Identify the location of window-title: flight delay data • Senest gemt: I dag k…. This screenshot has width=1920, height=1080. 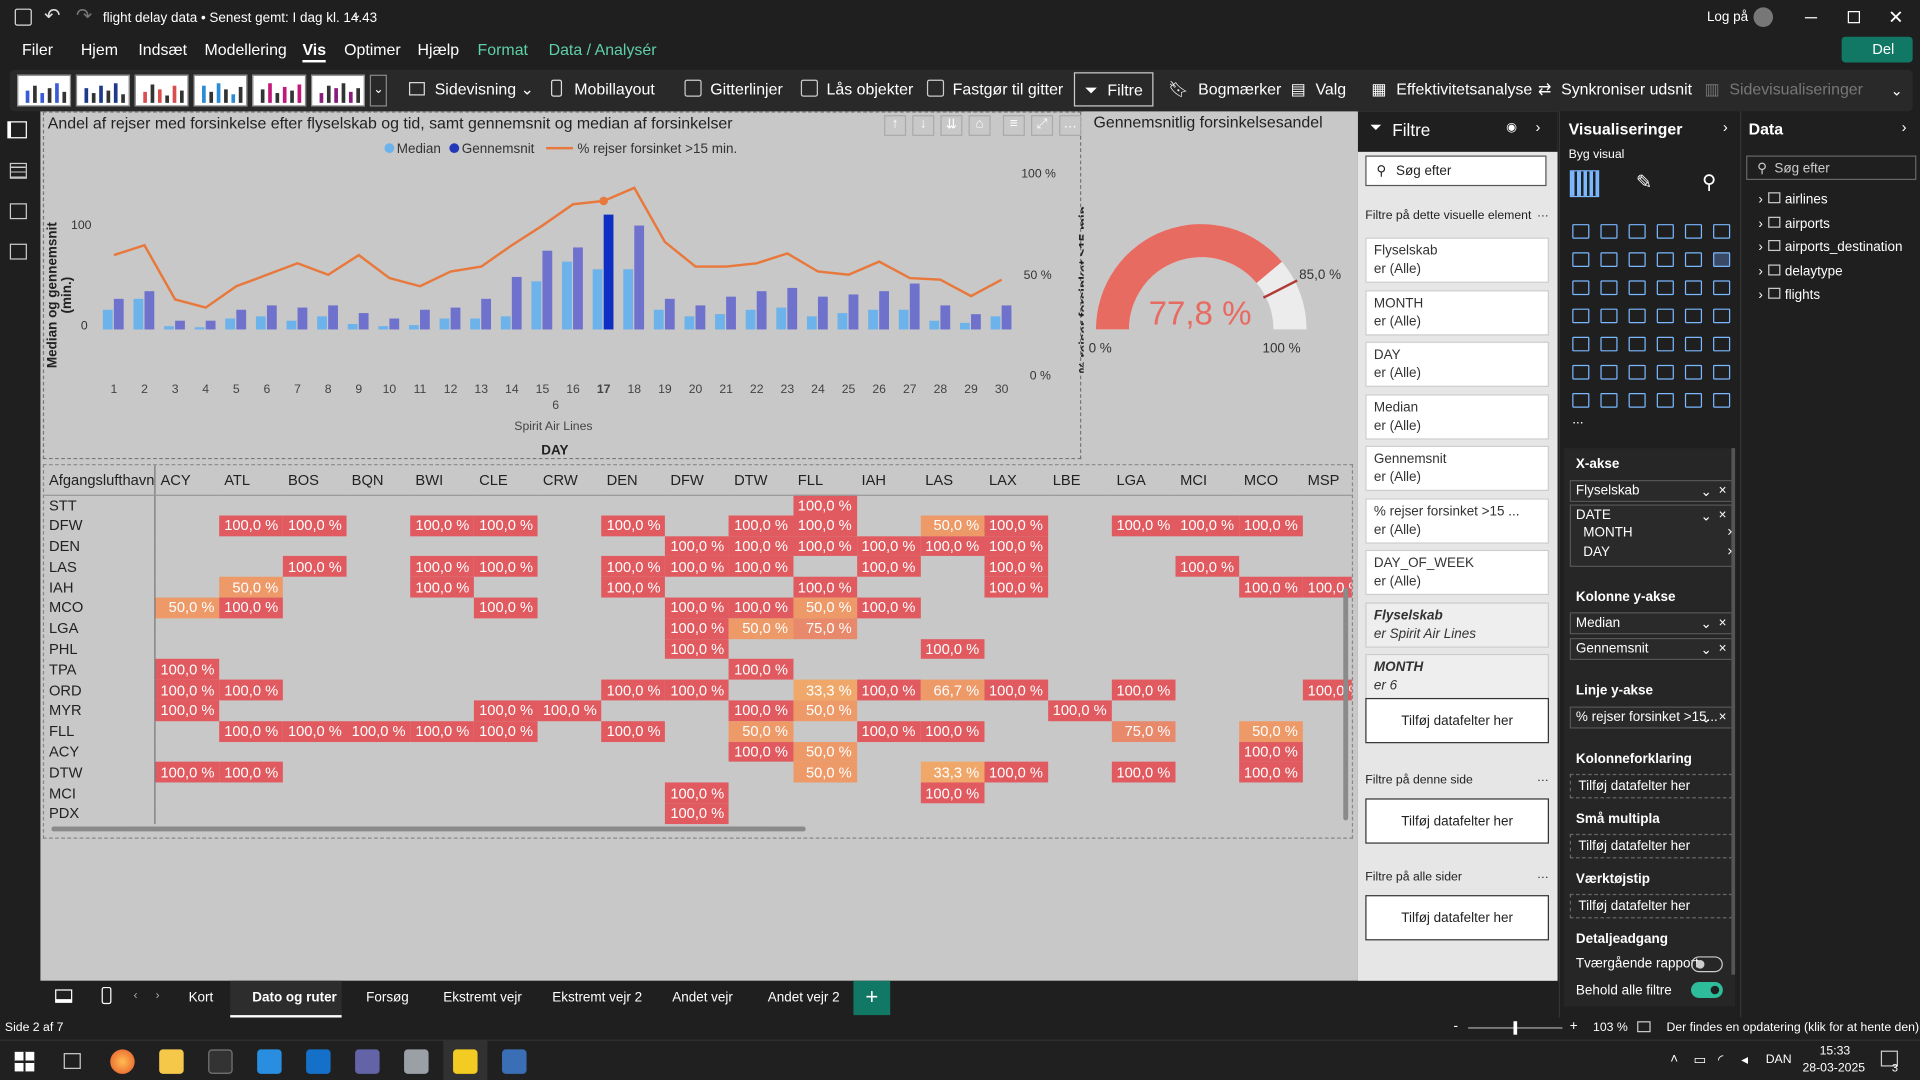
(240, 18).